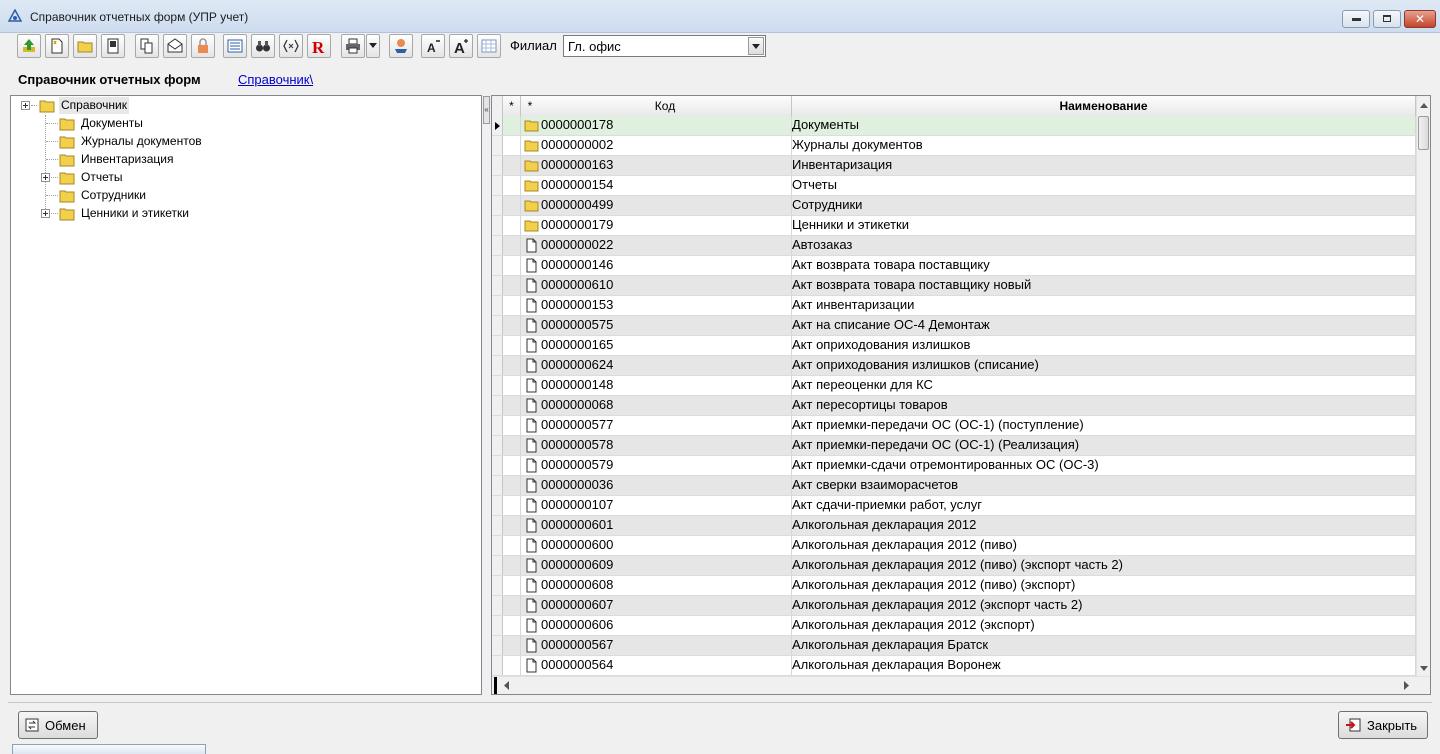 This screenshot has height=754, width=1440. Describe the element at coordinates (954, 246) in the screenshot. I see `table-row: 0000000022 Автозаказ` at that location.